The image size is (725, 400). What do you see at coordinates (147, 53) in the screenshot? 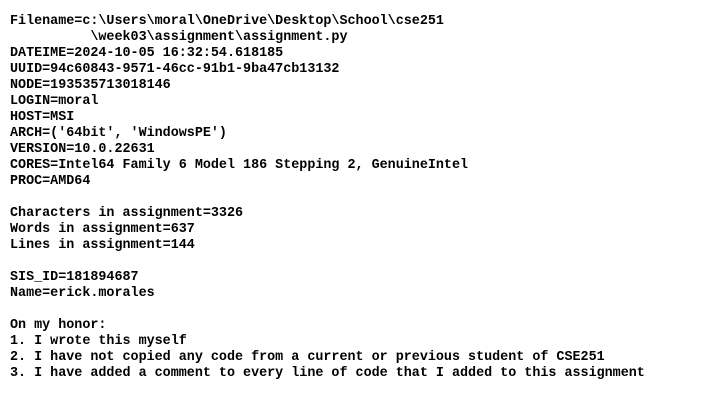
I see `dateime-line: DATEIME=2024-10-05 16:32:54.618185` at bounding box center [147, 53].